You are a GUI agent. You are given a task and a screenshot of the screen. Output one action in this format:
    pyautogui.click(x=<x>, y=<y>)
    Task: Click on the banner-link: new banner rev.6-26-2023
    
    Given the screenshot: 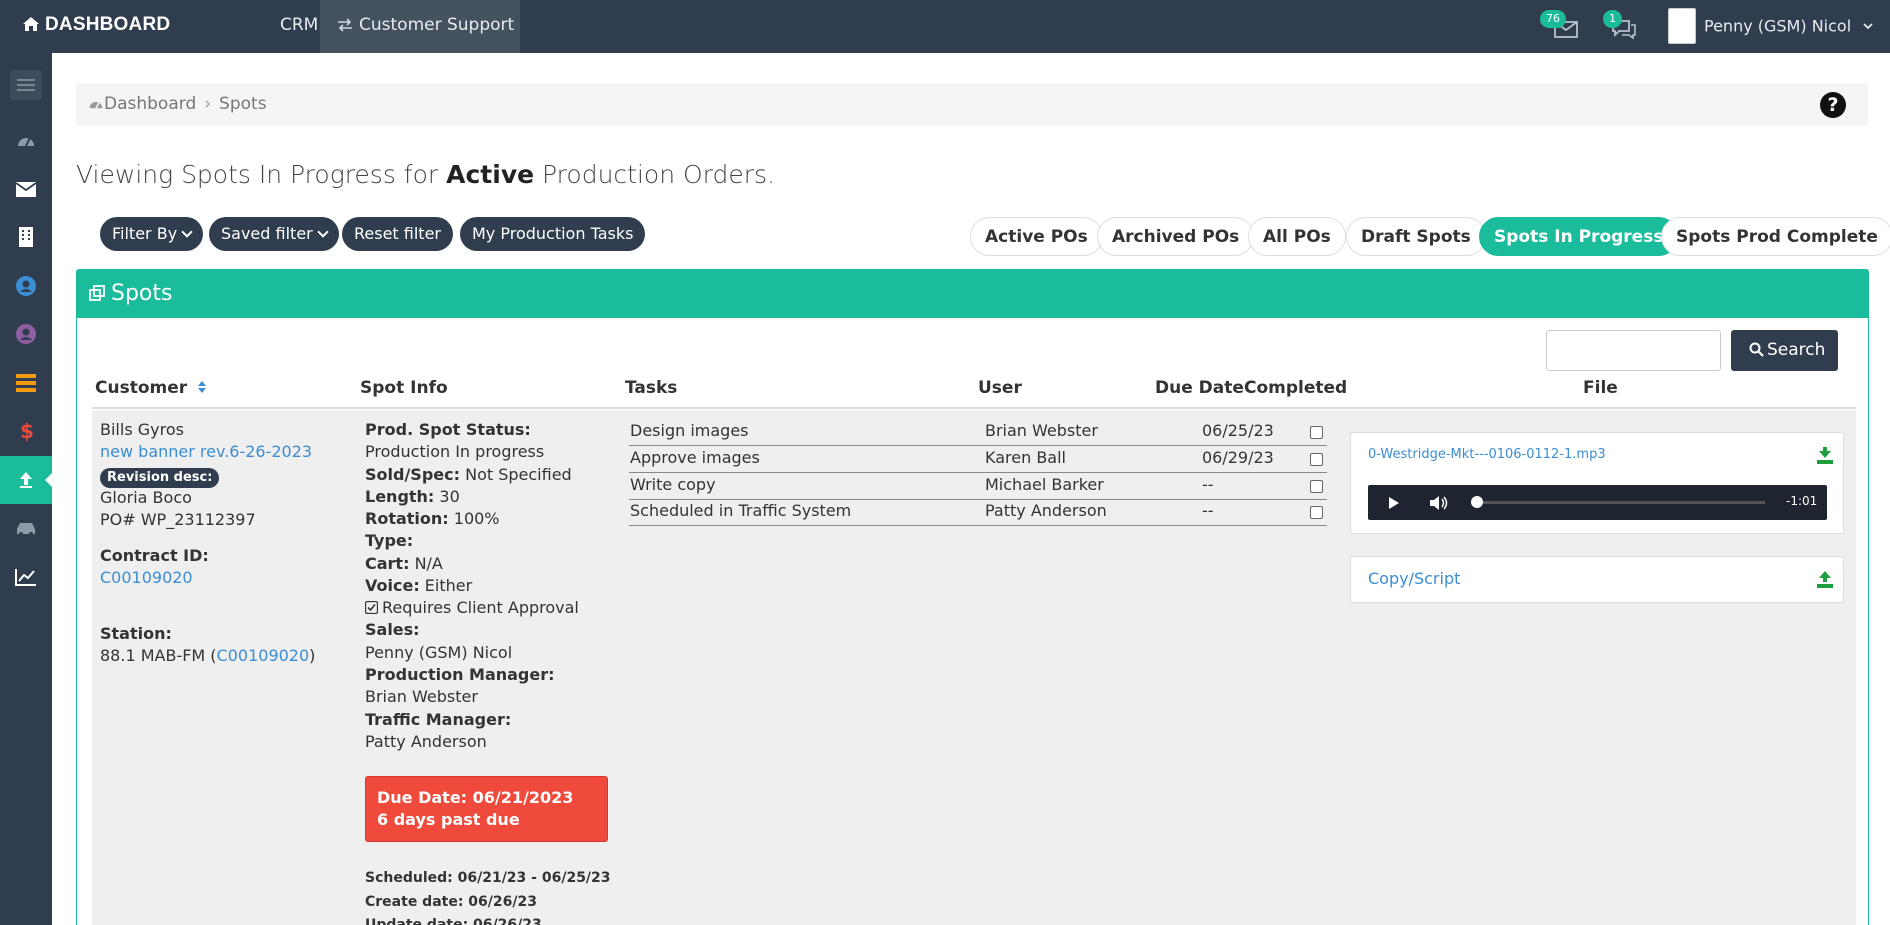 What is the action you would take?
    pyautogui.click(x=206, y=452)
    